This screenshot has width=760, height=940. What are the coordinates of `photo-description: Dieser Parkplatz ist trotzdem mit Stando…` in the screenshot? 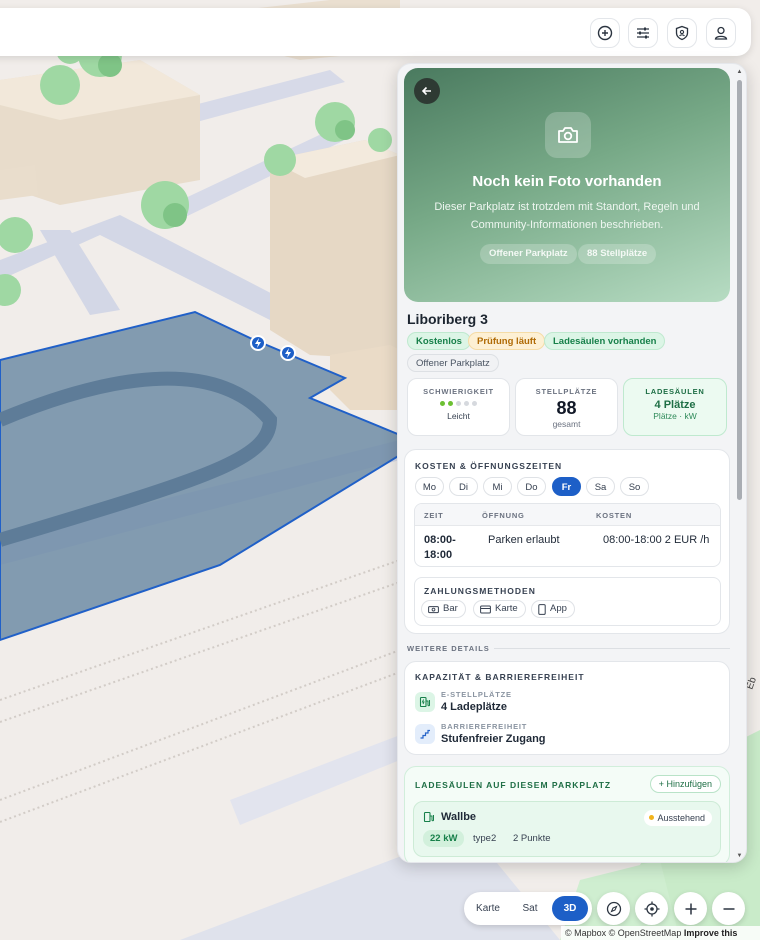 It's located at (567, 216).